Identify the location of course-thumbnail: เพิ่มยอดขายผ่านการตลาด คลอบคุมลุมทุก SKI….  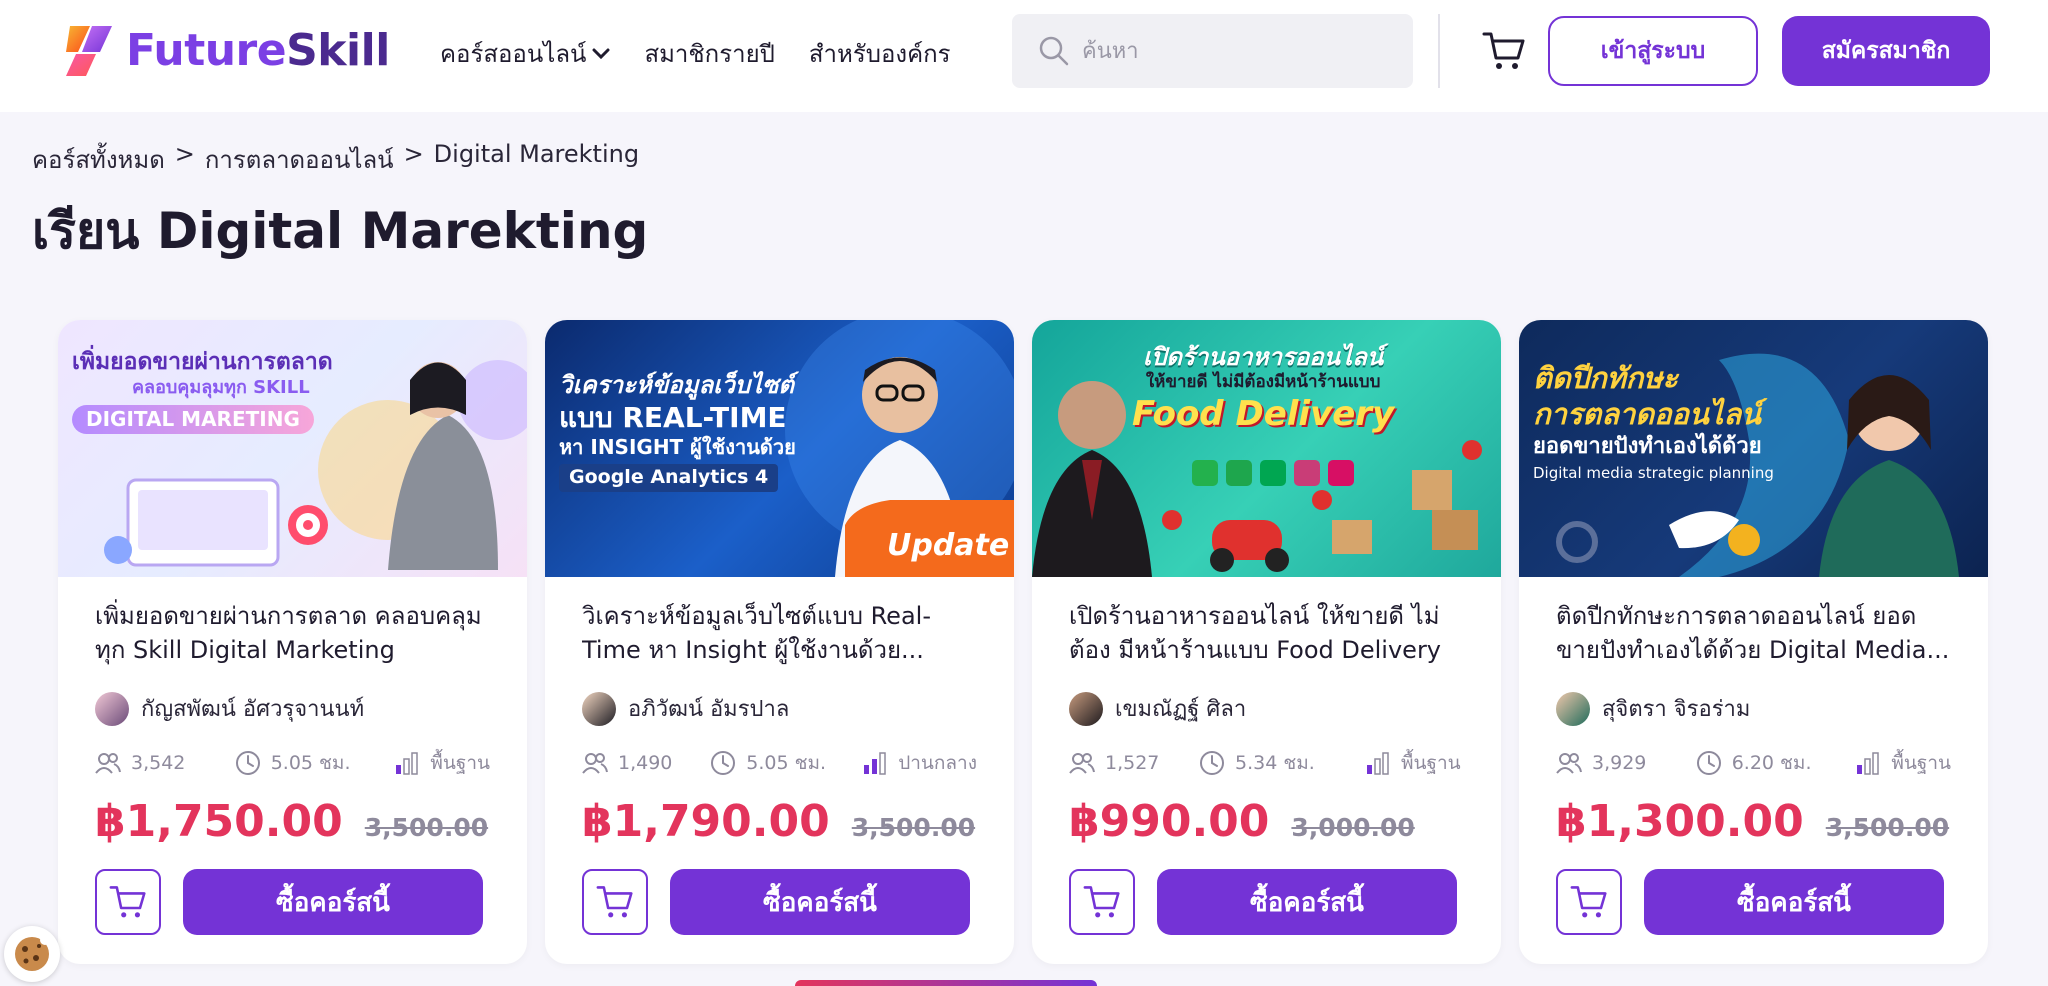
(292, 448).